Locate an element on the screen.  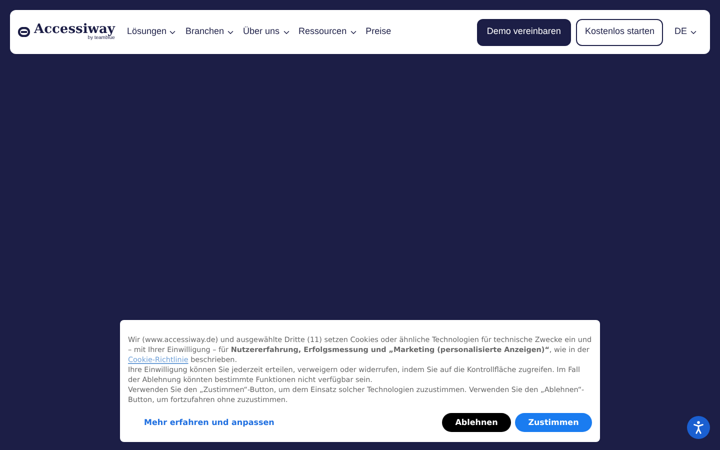
nav-menu-item: Branchen is located at coordinates (210, 32).